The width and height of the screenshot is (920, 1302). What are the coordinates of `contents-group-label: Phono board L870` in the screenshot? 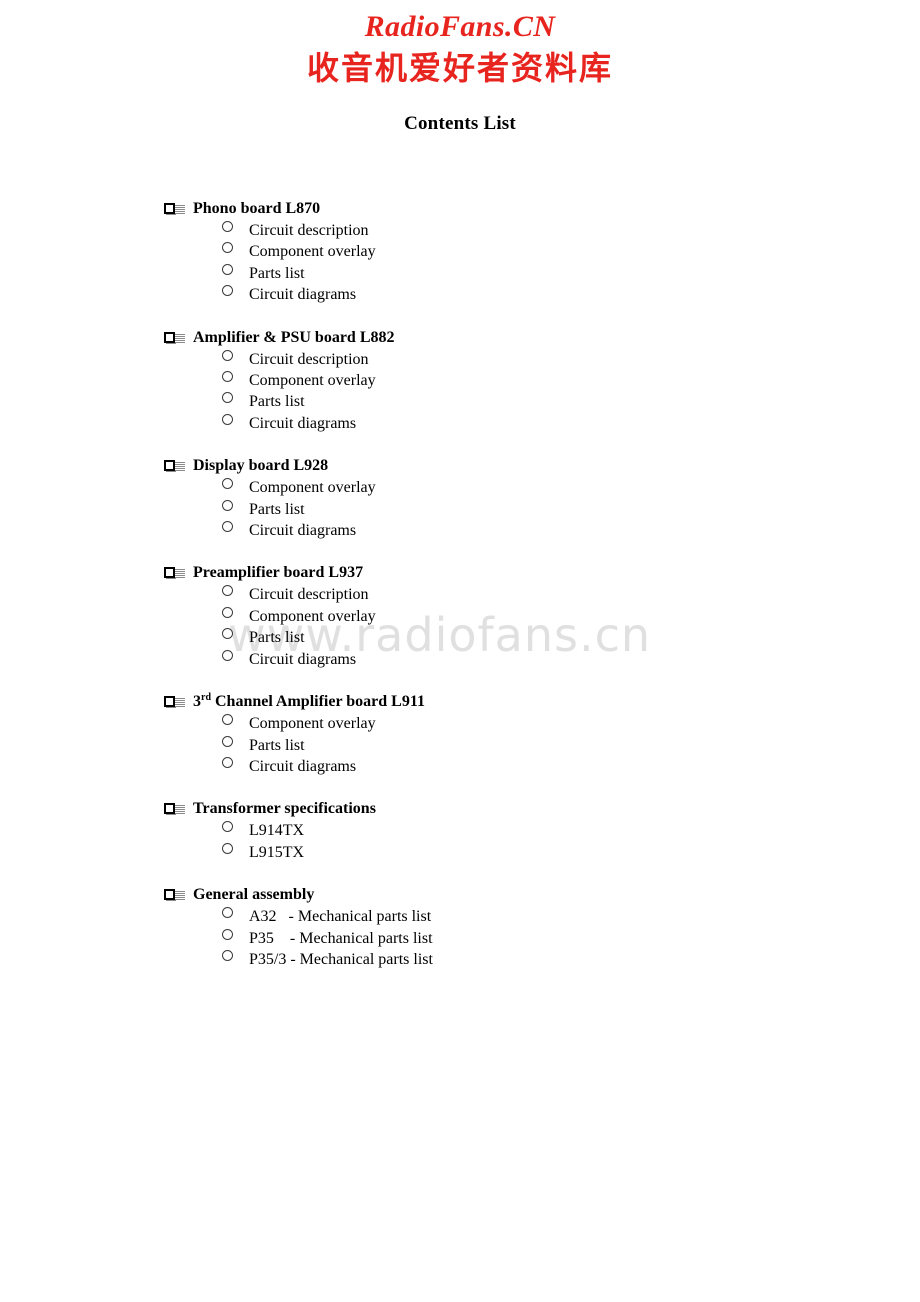 It's located at (257, 208).